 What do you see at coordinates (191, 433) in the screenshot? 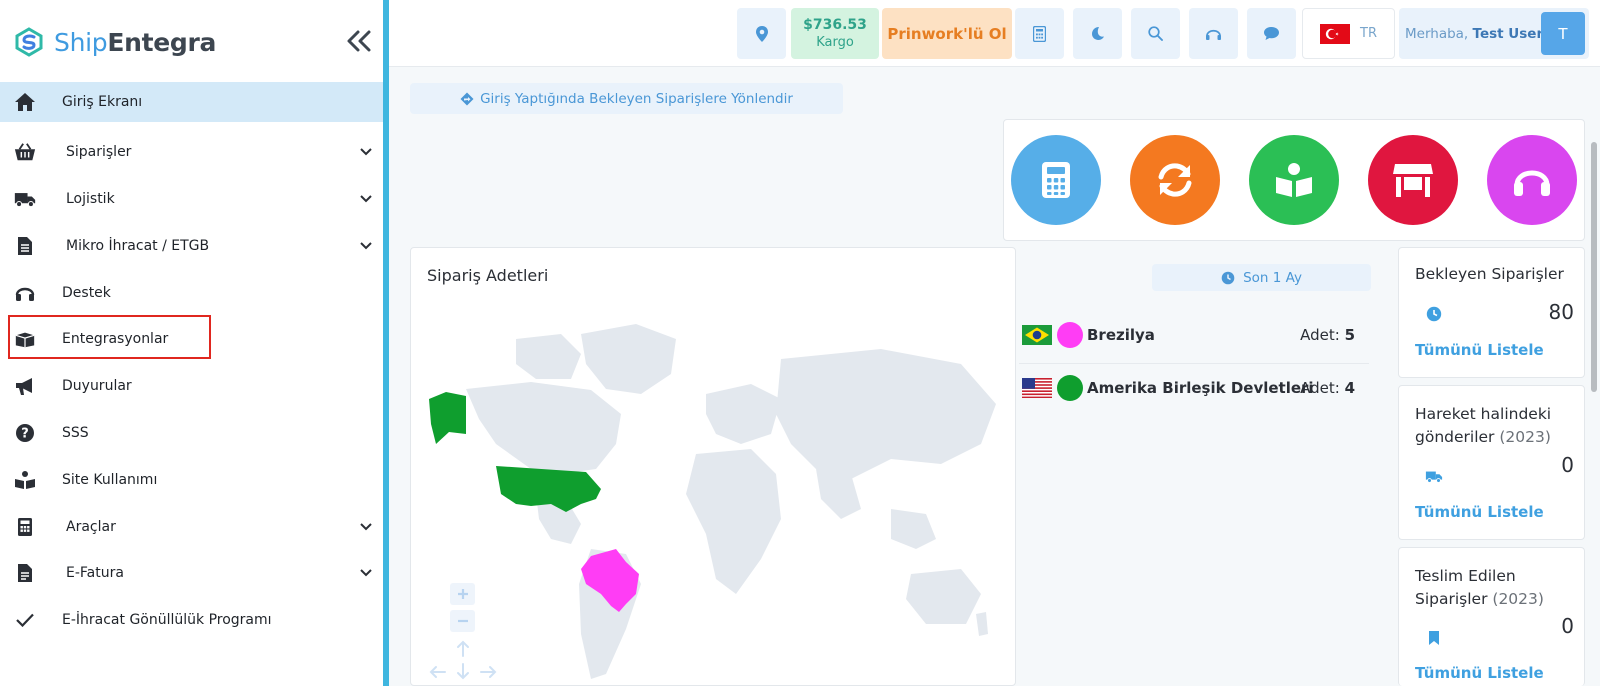
I see `sidebar-item-faq: ? SSS` at bounding box center [191, 433].